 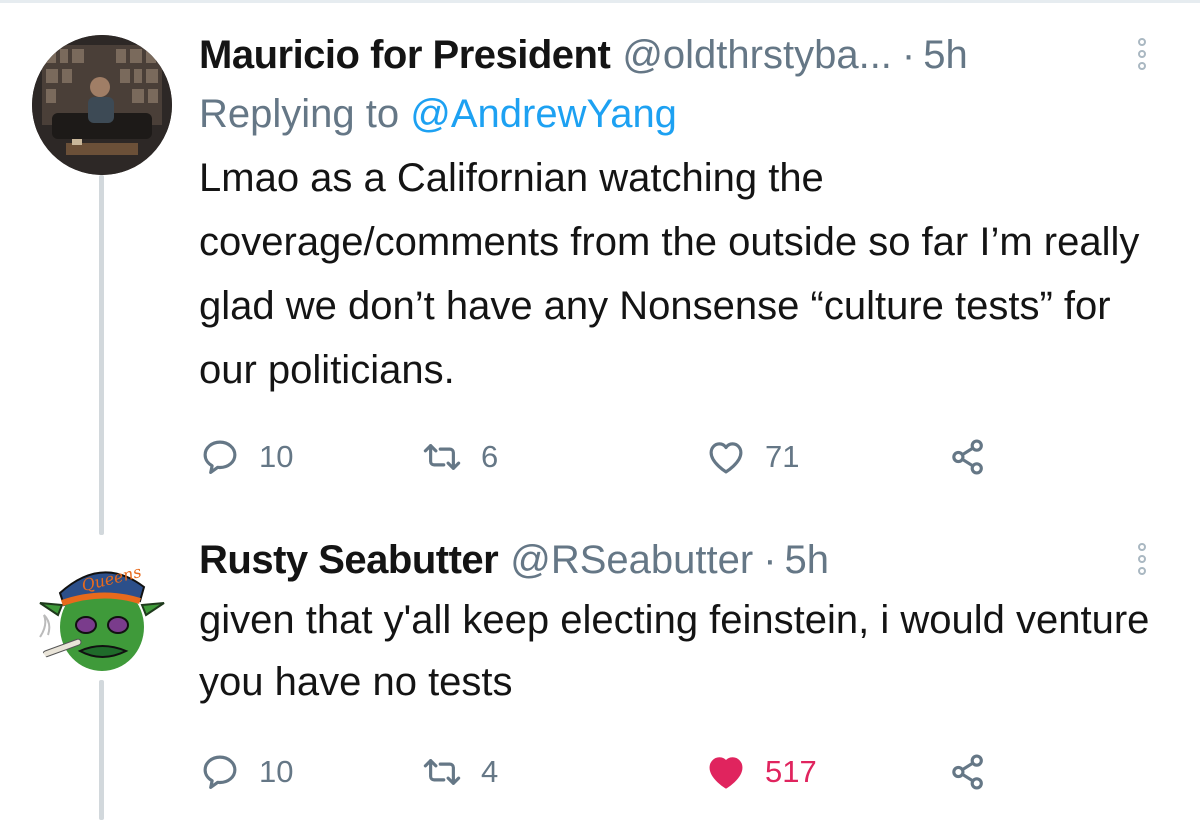 What do you see at coordinates (752, 457) in the screenshot?
I see `like-button: 71` at bounding box center [752, 457].